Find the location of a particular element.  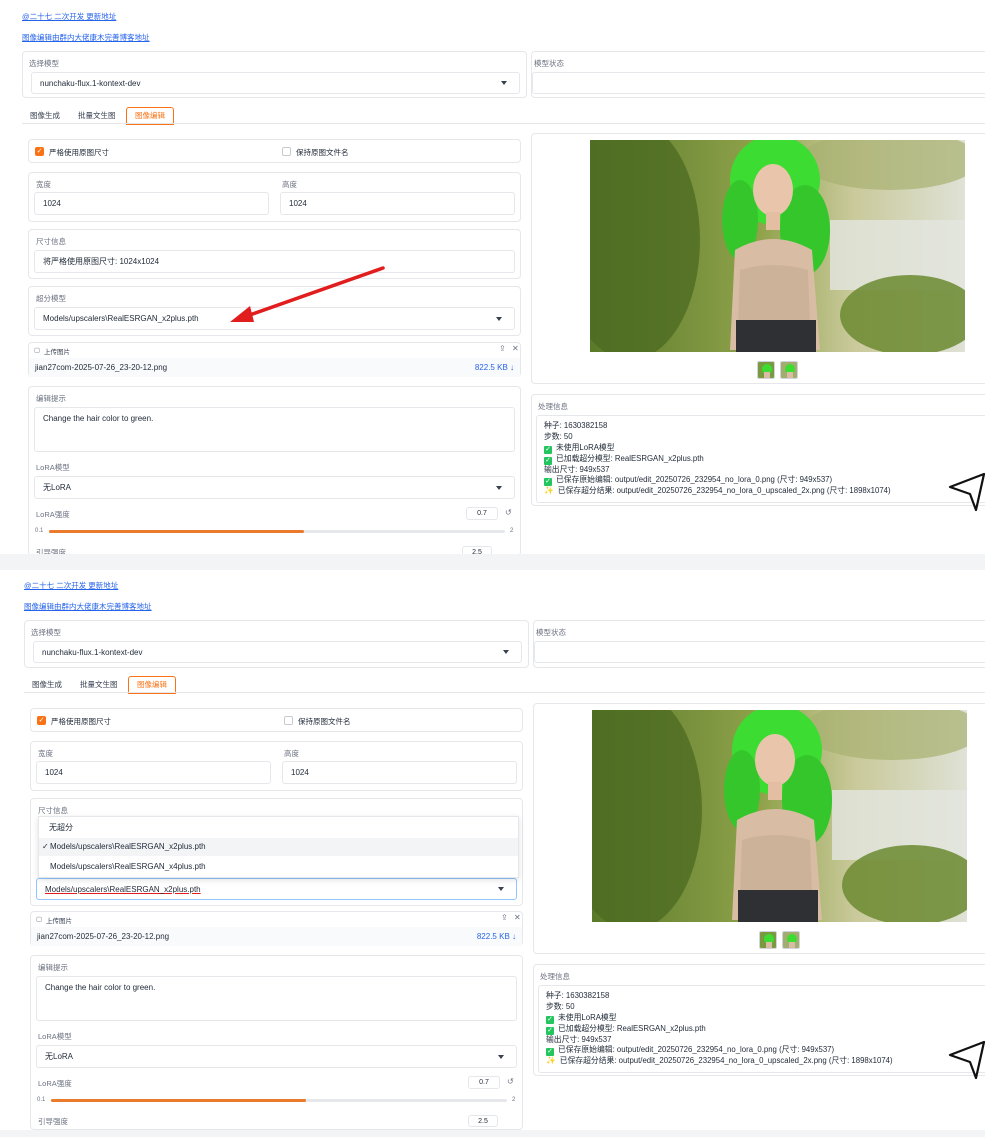

lora-strength-fill is located at coordinates (179, 1100).